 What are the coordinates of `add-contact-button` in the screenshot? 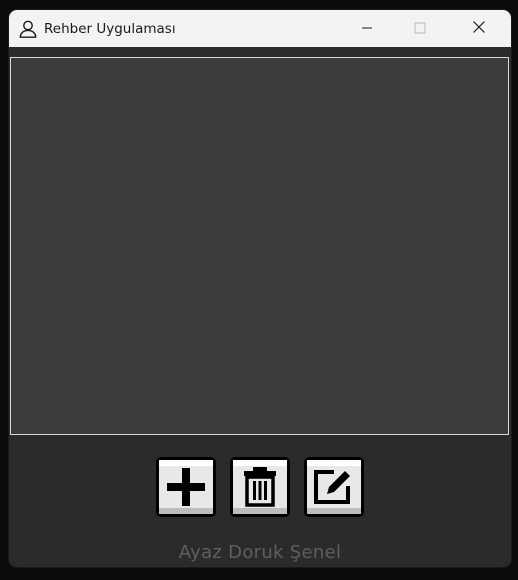 It's located at (186, 487).